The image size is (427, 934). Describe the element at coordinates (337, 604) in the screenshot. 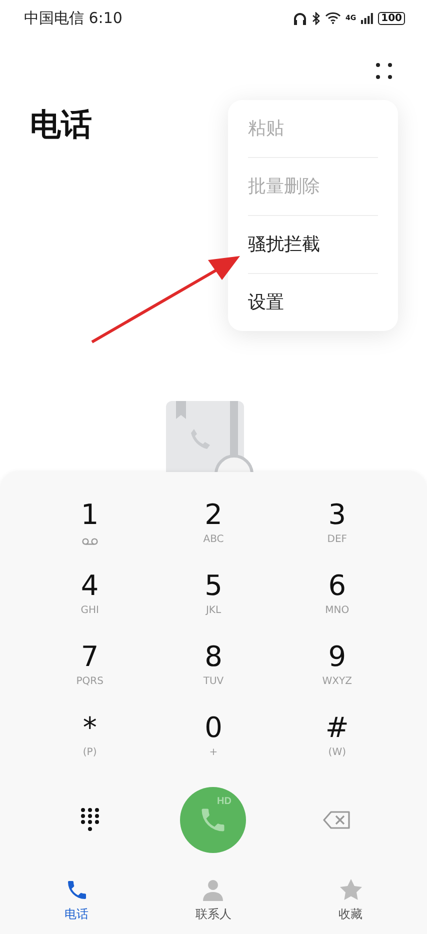

I see `dial-key: 6 MNO` at that location.